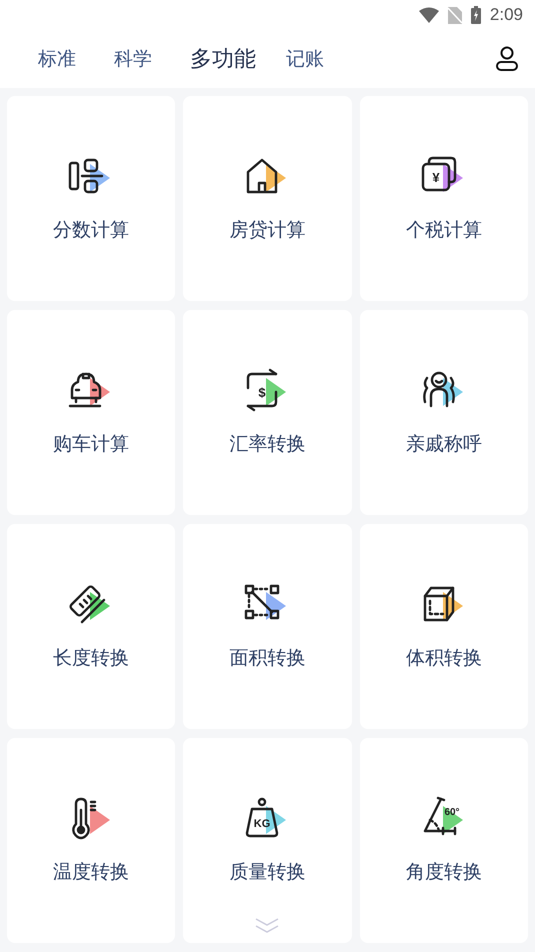 The height and width of the screenshot is (952, 535). I want to click on tab: 记账, so click(305, 59).